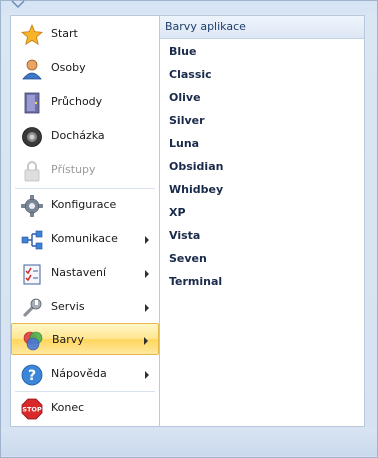 This screenshot has width=378, height=458. I want to click on gear-icon, so click(32, 206).